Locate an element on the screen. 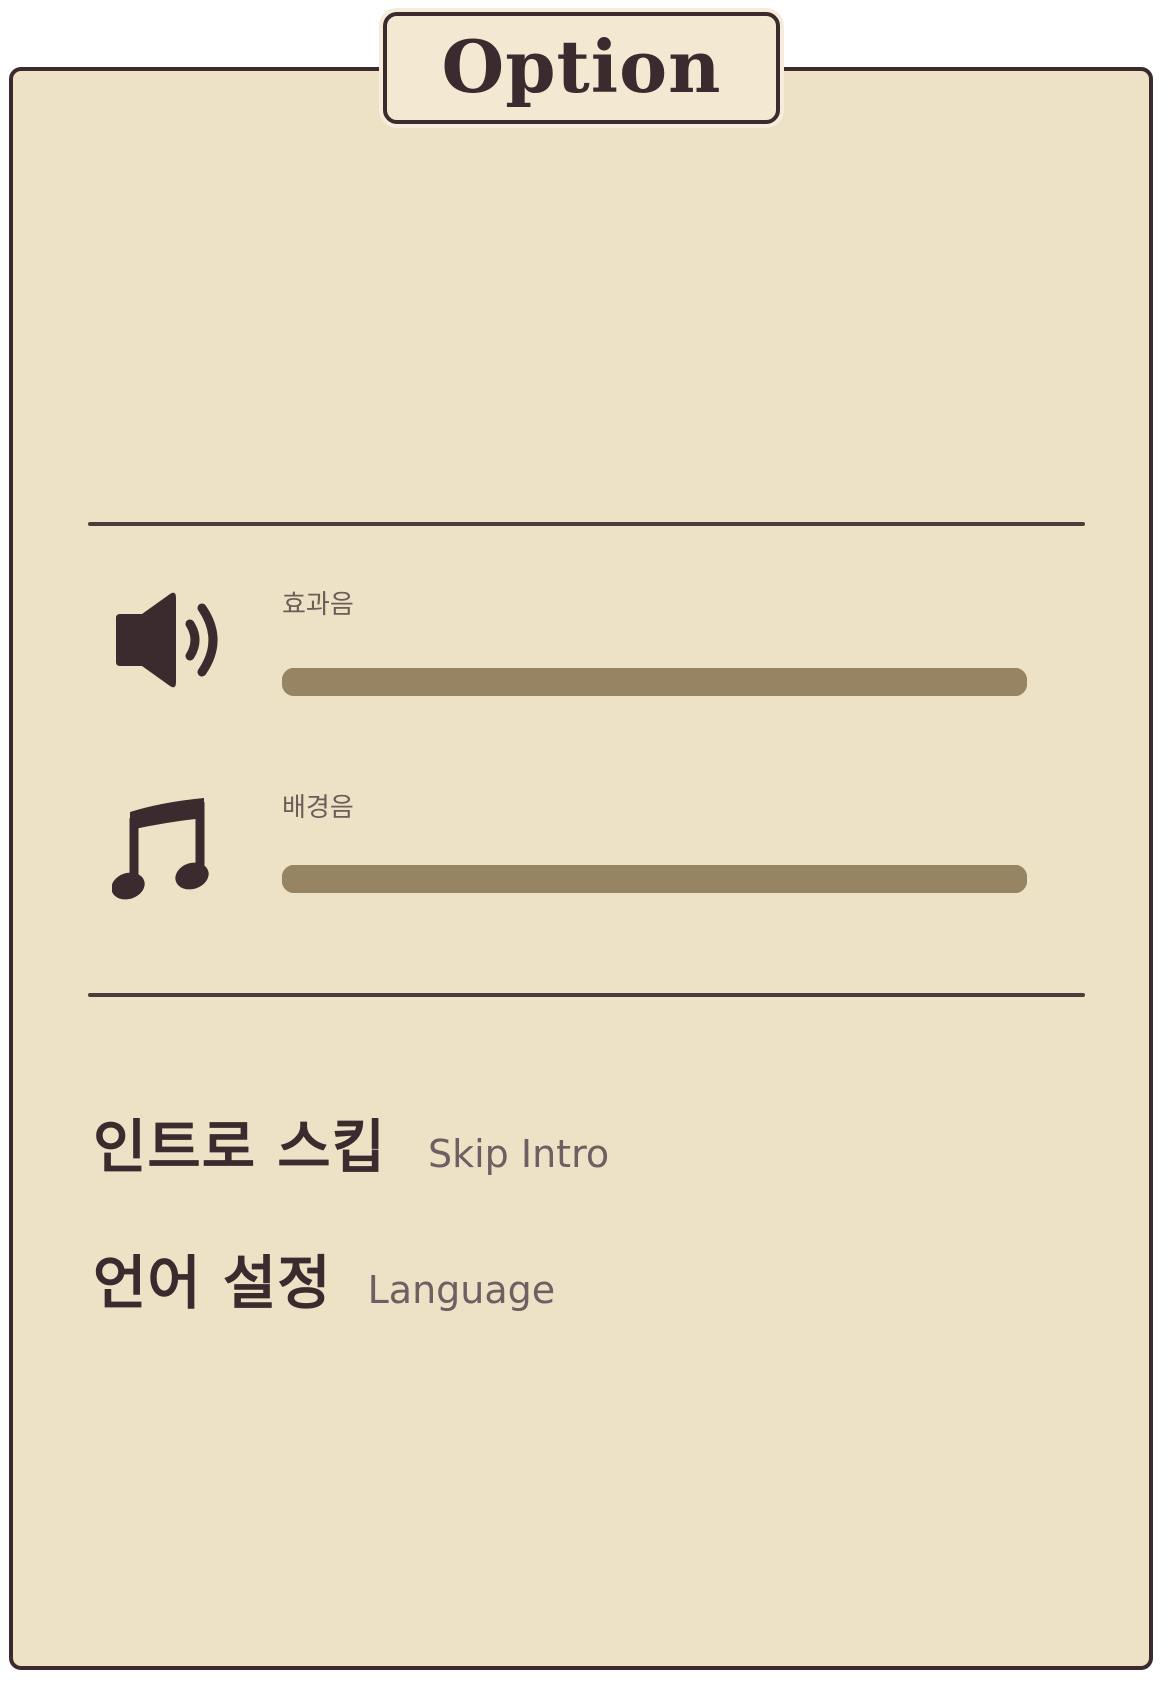  sfx-volume-slider is located at coordinates (654, 682).